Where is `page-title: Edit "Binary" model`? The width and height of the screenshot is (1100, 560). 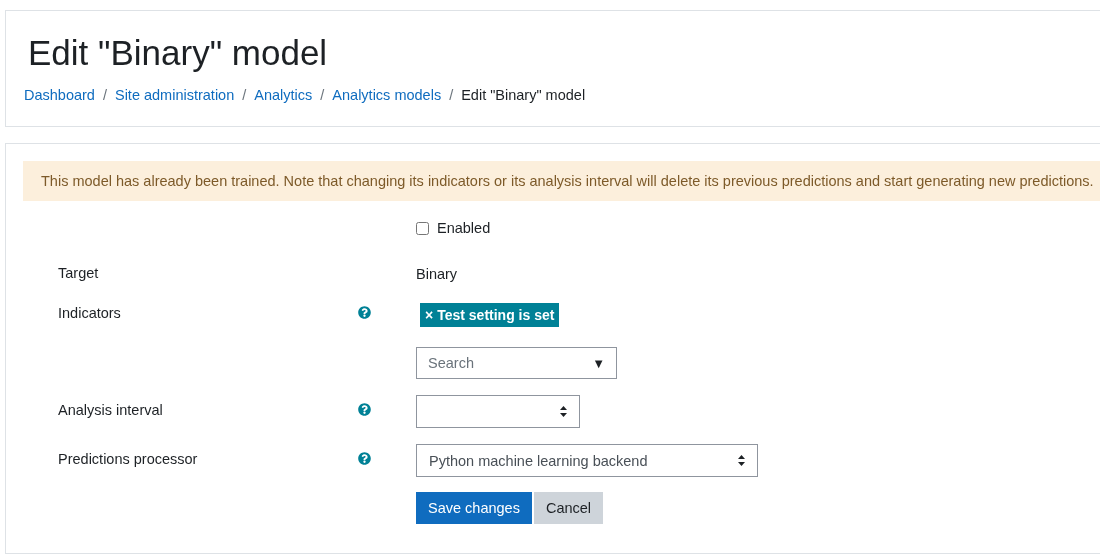
page-title: Edit "Binary" model is located at coordinates (178, 53).